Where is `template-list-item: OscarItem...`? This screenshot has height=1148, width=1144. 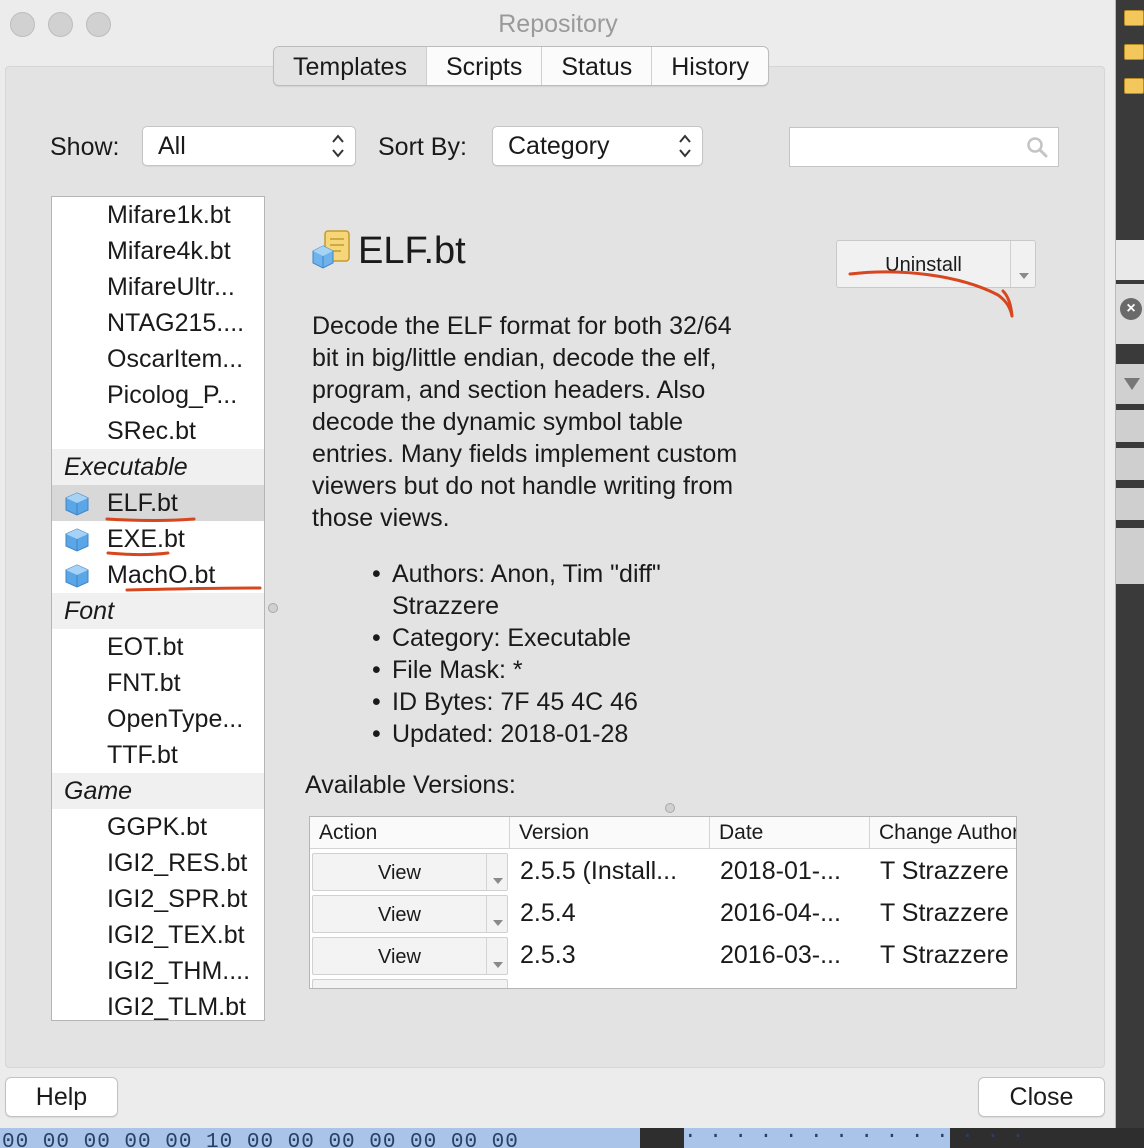 template-list-item: OscarItem... is located at coordinates (158, 359).